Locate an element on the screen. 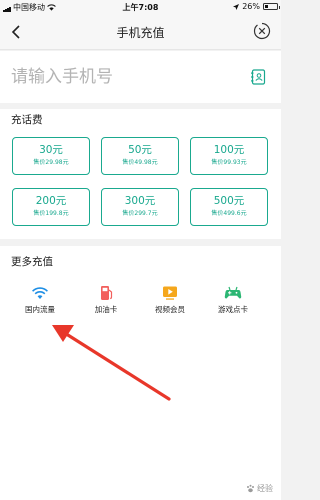 Image resolution: width=320 pixels, height=500 pixels. paw-logo-icon is located at coordinates (250, 488).